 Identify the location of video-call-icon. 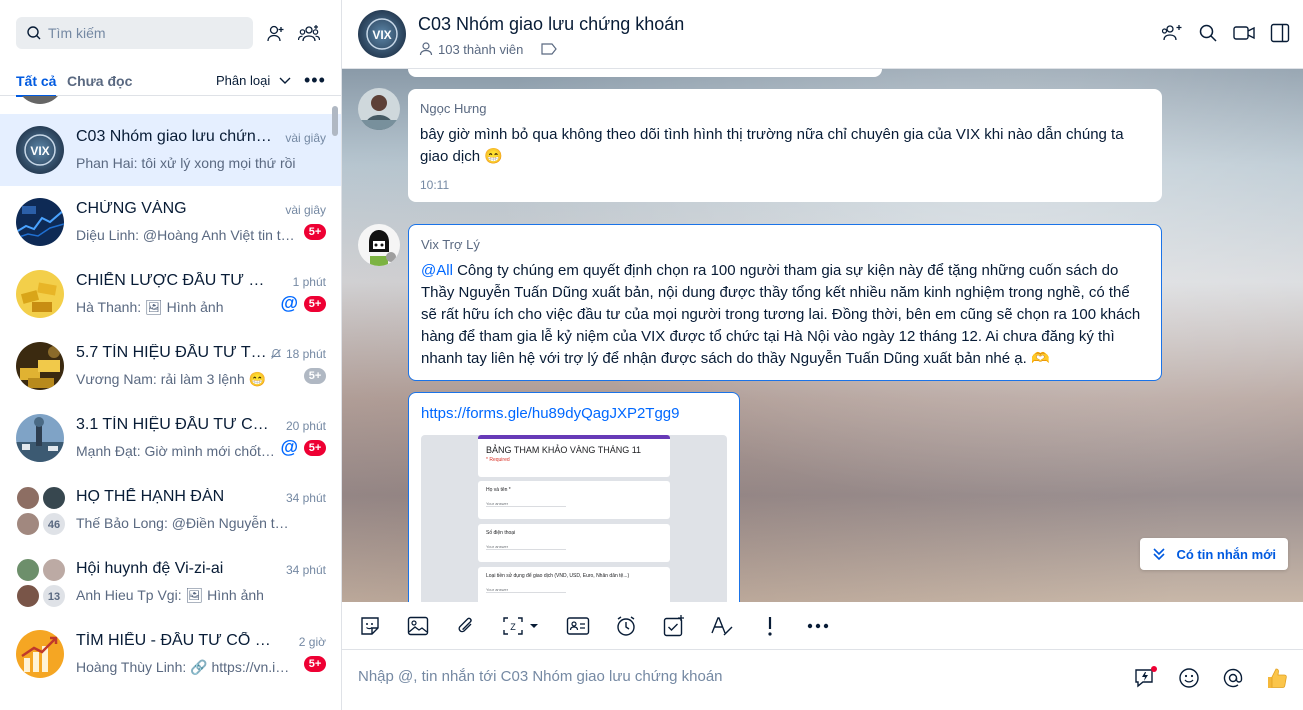
(1244, 33).